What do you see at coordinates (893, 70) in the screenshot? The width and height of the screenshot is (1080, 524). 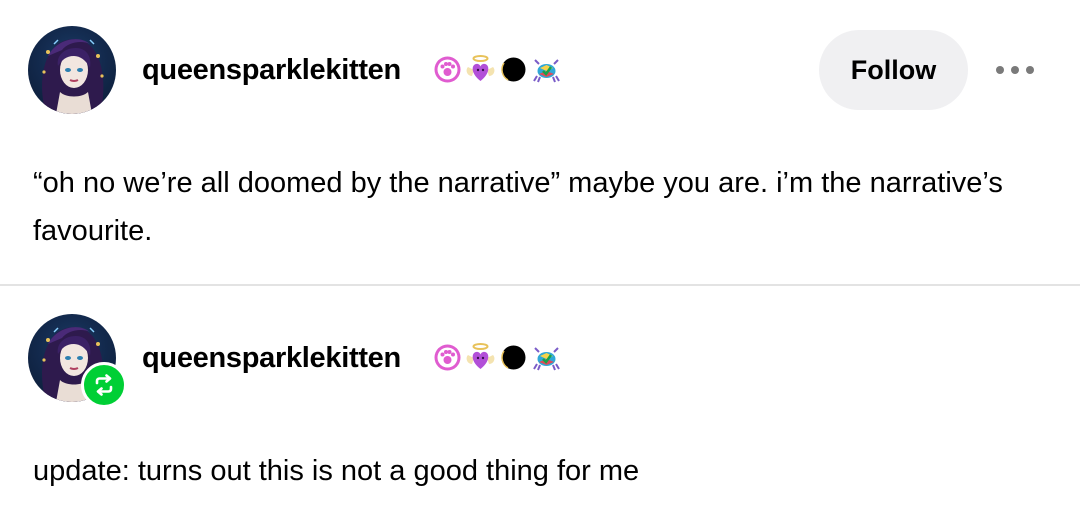 I see `follow-button: Follow` at bounding box center [893, 70].